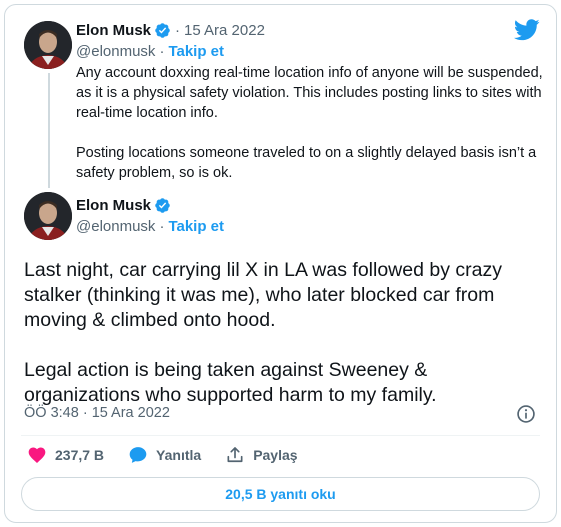 The image size is (561, 527). I want to click on main-follow-link: Takip et, so click(196, 226).